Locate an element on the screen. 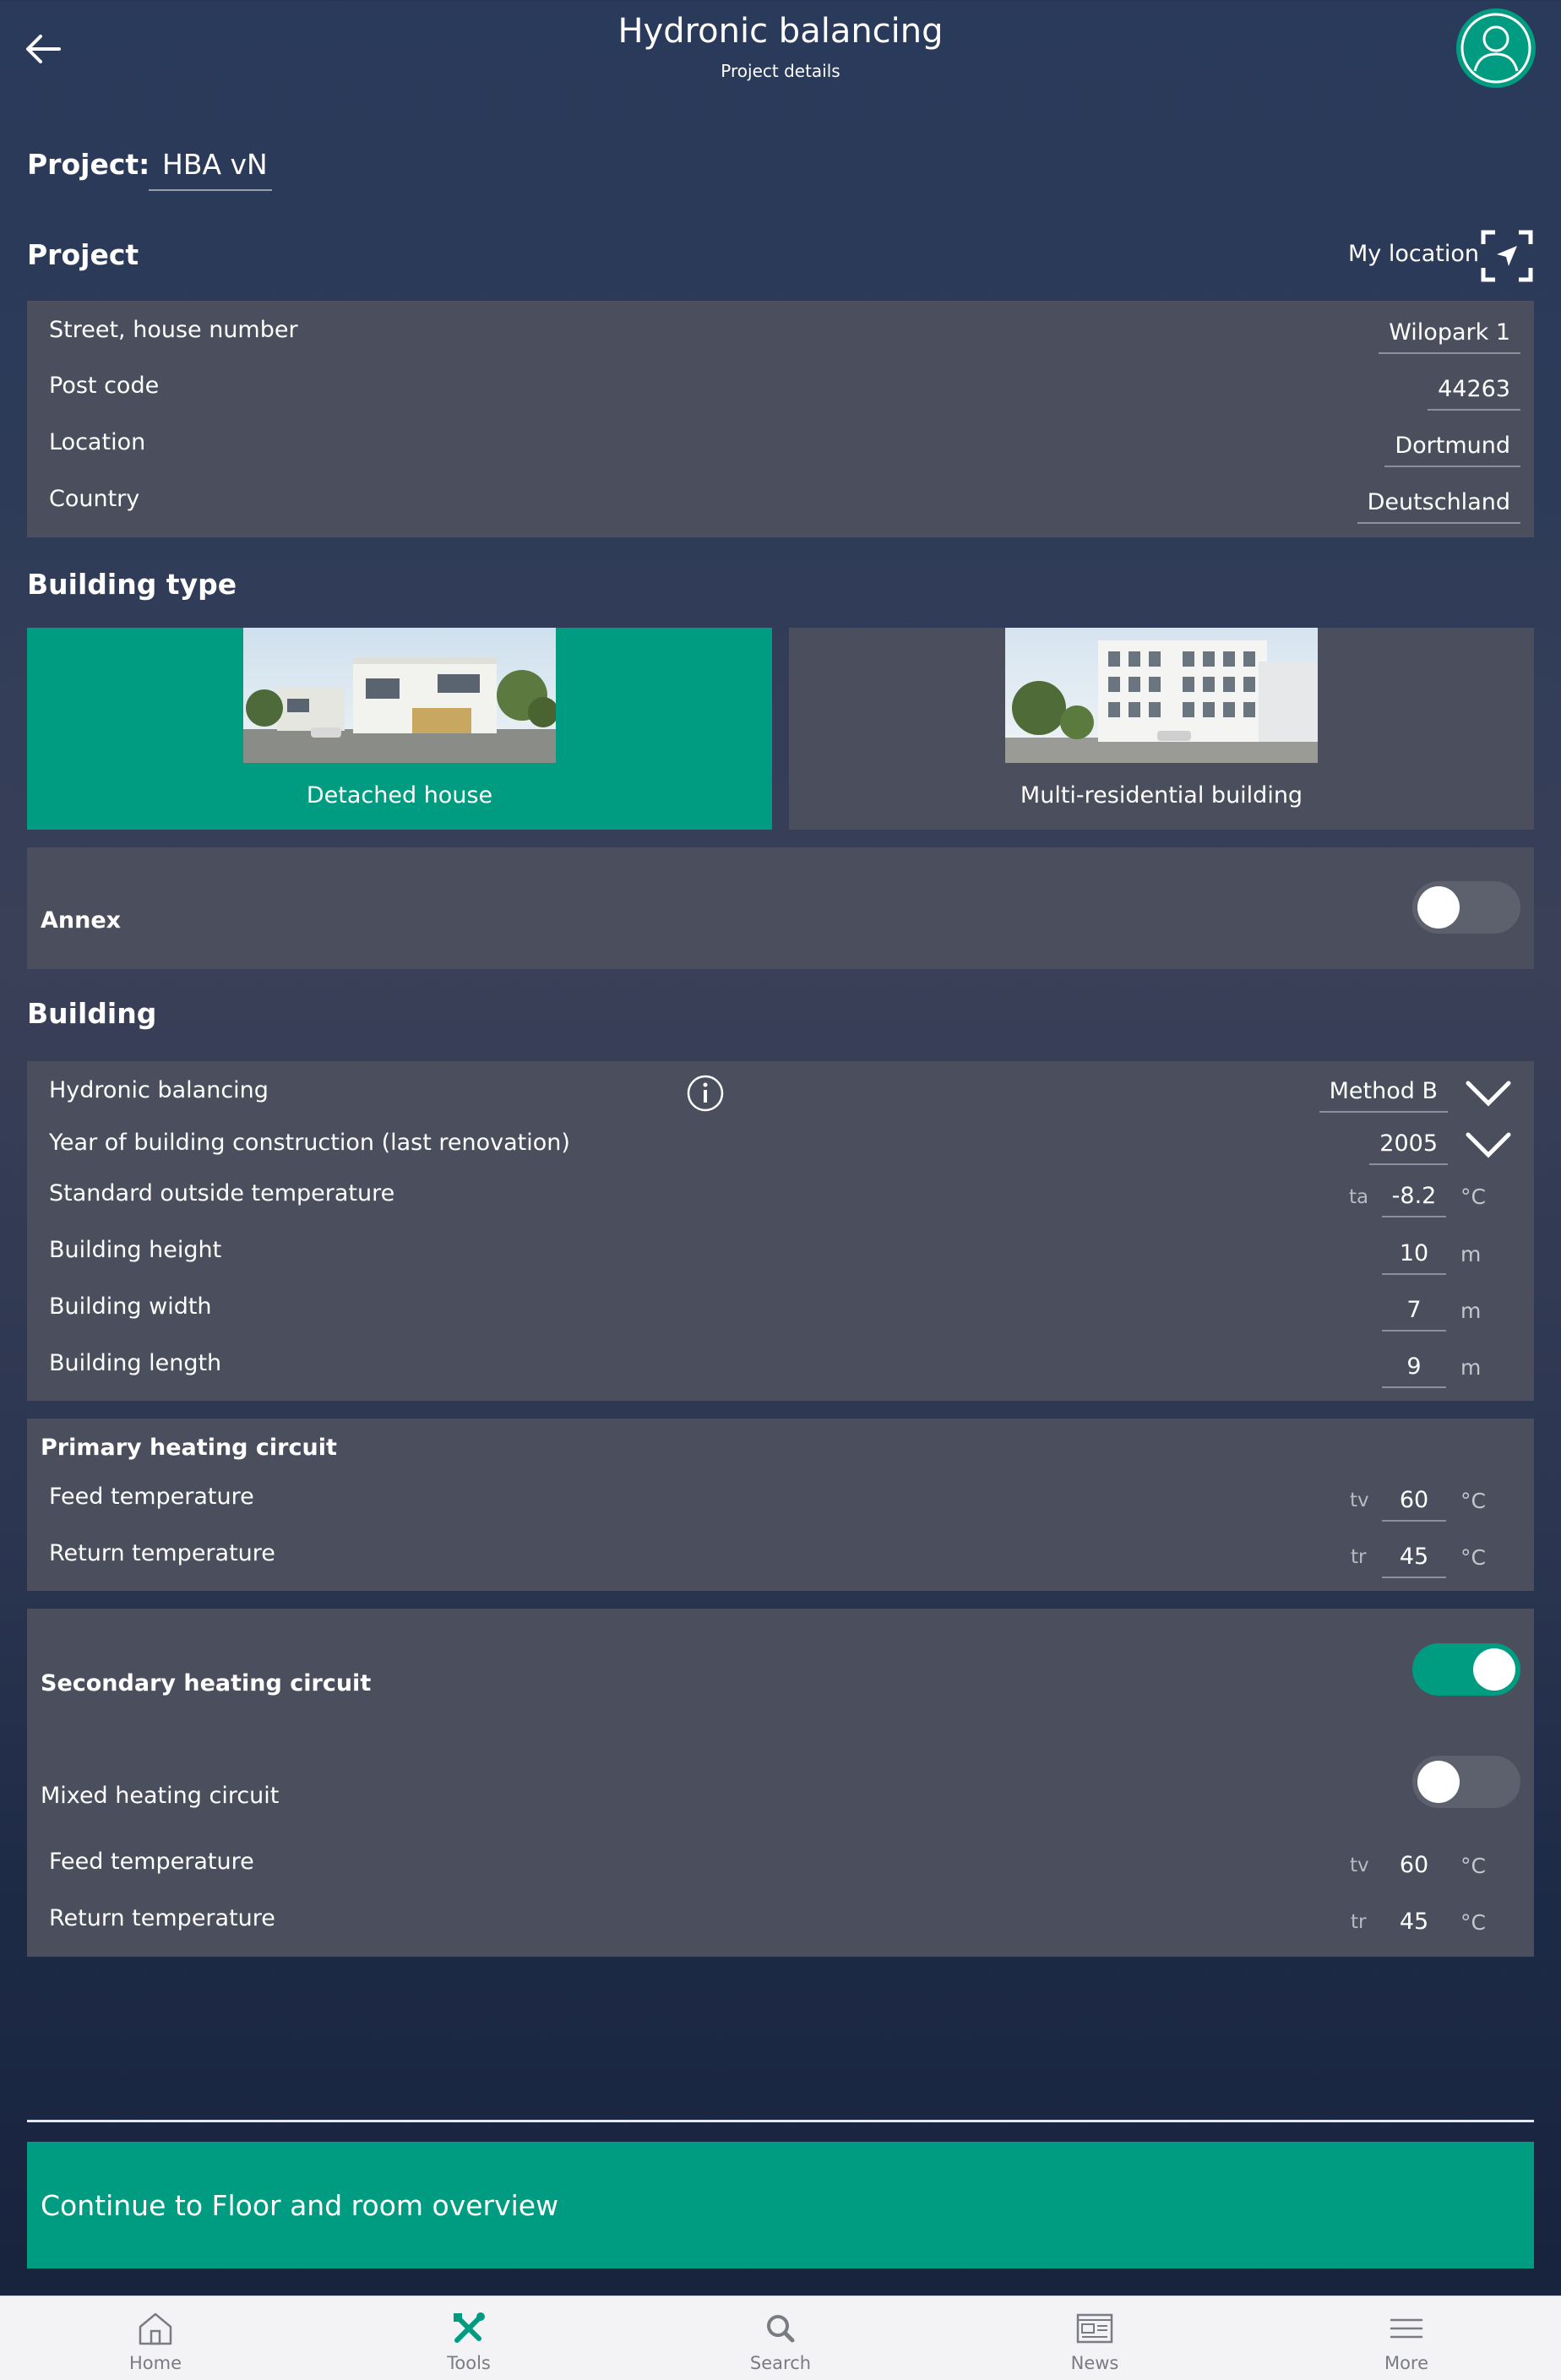  detached-house-photo is located at coordinates (399, 695).